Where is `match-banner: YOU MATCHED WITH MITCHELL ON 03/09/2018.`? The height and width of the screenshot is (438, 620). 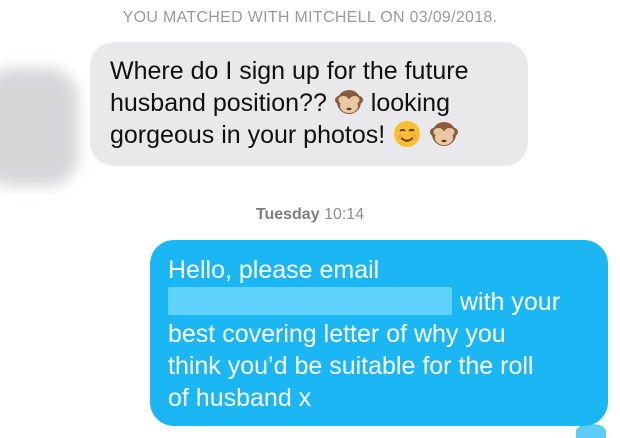
match-banner: YOU MATCHED WITH MITCHELL ON 03/09/2018. is located at coordinates (310, 17).